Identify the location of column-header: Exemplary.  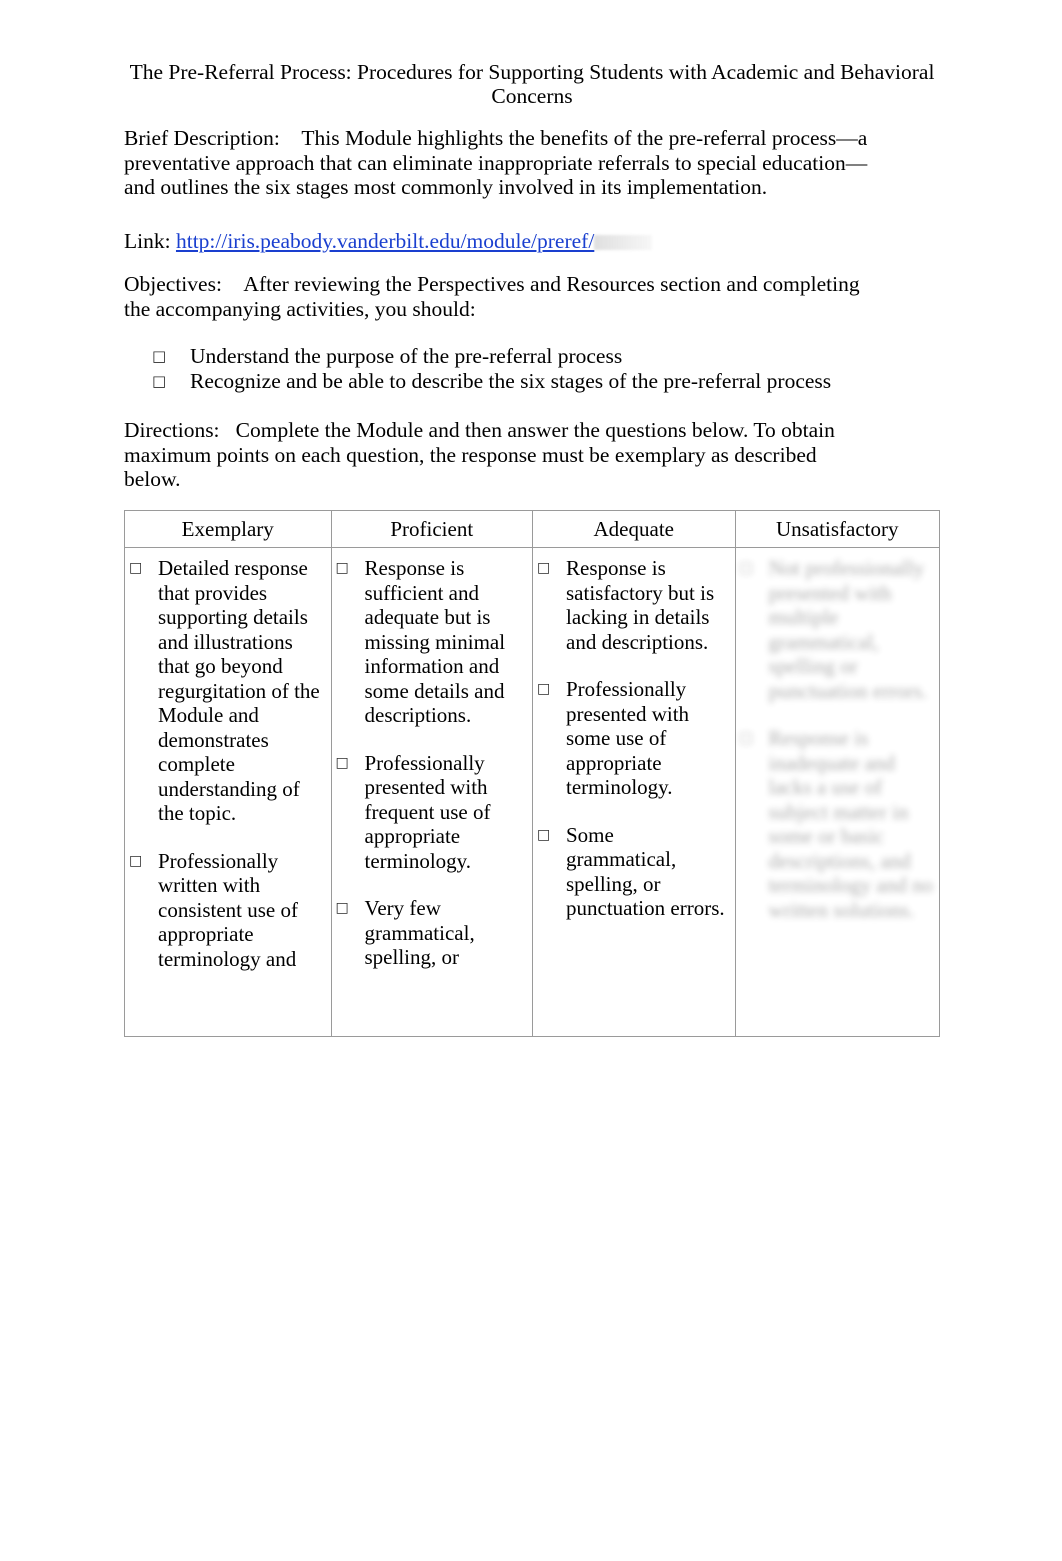
(228, 529).